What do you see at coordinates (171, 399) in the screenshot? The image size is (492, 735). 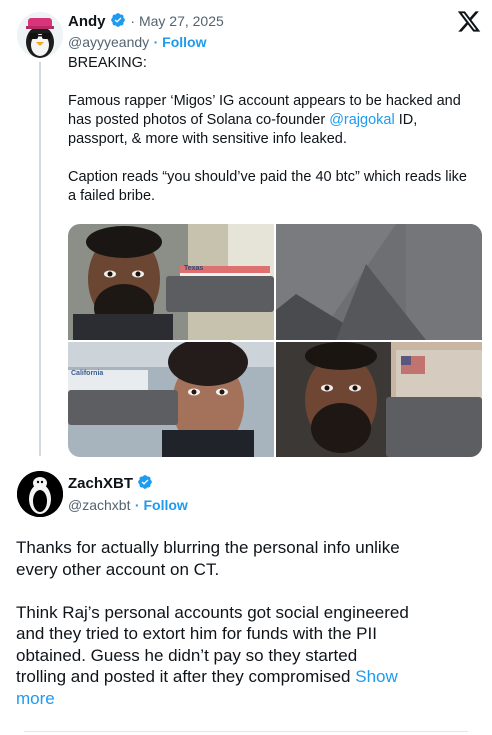 I see `photo-3: California` at bounding box center [171, 399].